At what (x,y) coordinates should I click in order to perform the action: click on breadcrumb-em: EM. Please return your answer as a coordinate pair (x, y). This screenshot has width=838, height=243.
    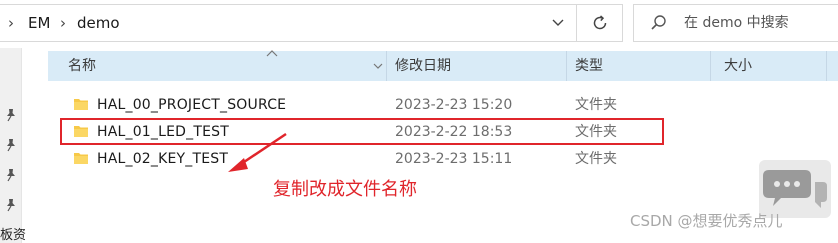
    Looking at the image, I should click on (39, 23).